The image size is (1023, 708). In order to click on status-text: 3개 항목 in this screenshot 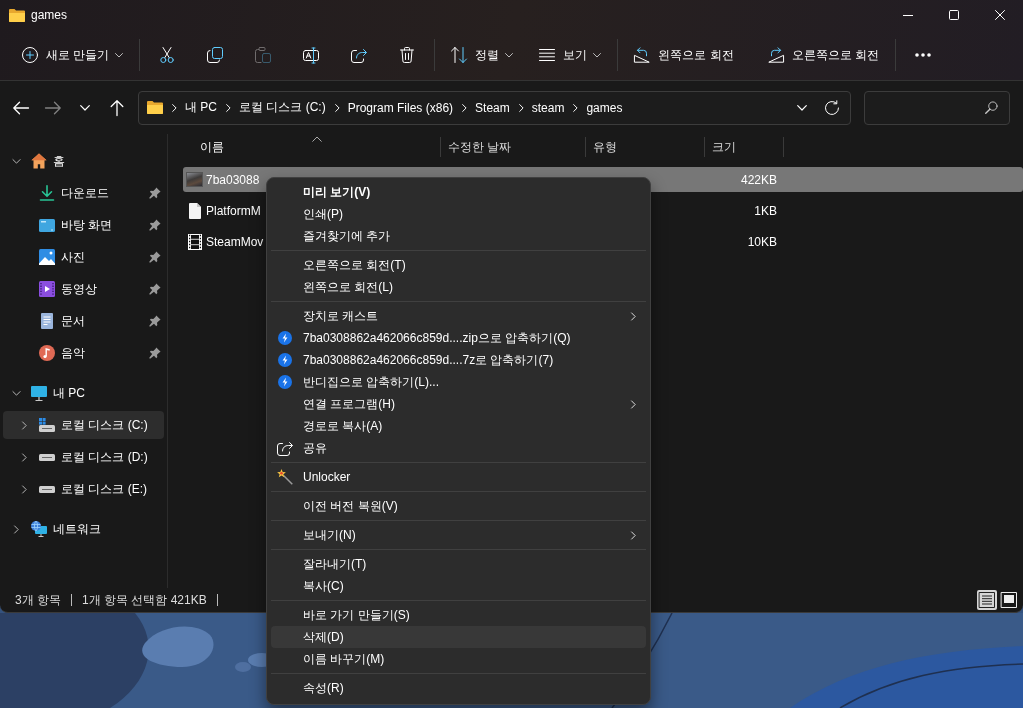, I will do `click(38, 600)`.